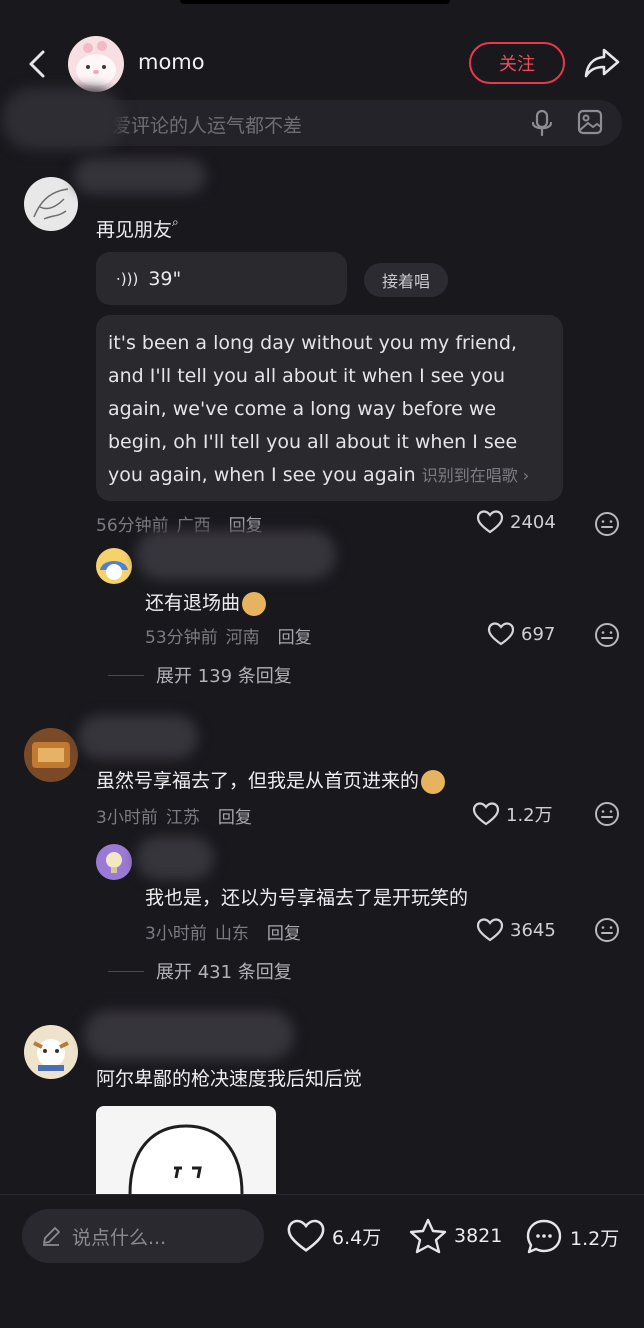 The image size is (644, 1328). I want to click on image-icon, so click(590, 122).